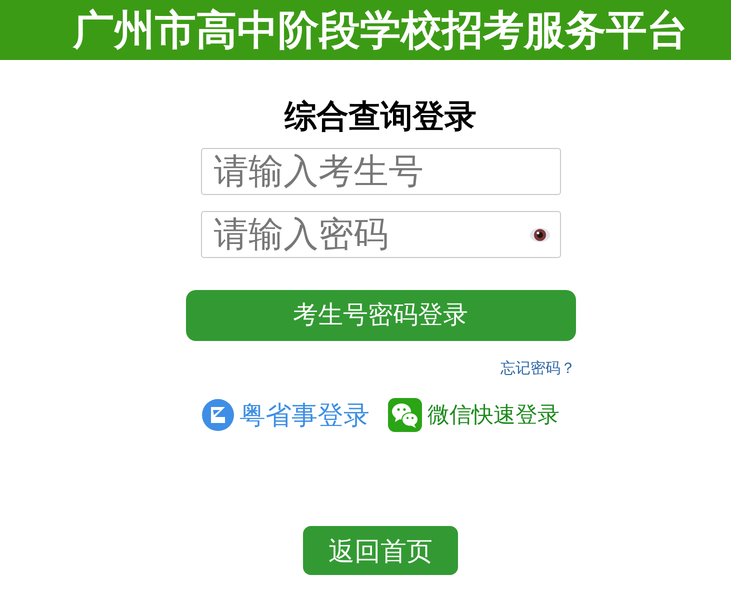 The width and height of the screenshot is (731, 615). I want to click on input-field: 请输入考生号, so click(380, 171).